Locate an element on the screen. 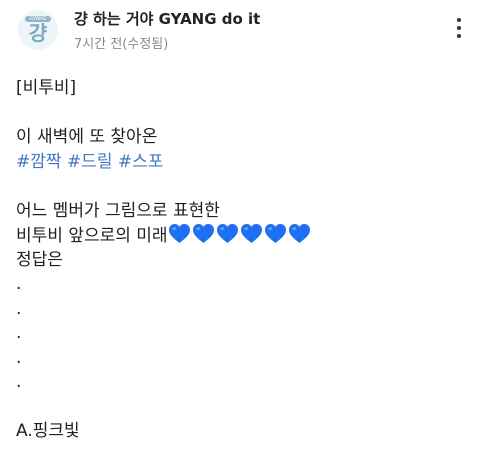  post-line: 비투비 앞으로의 미래 is located at coordinates (241, 235).